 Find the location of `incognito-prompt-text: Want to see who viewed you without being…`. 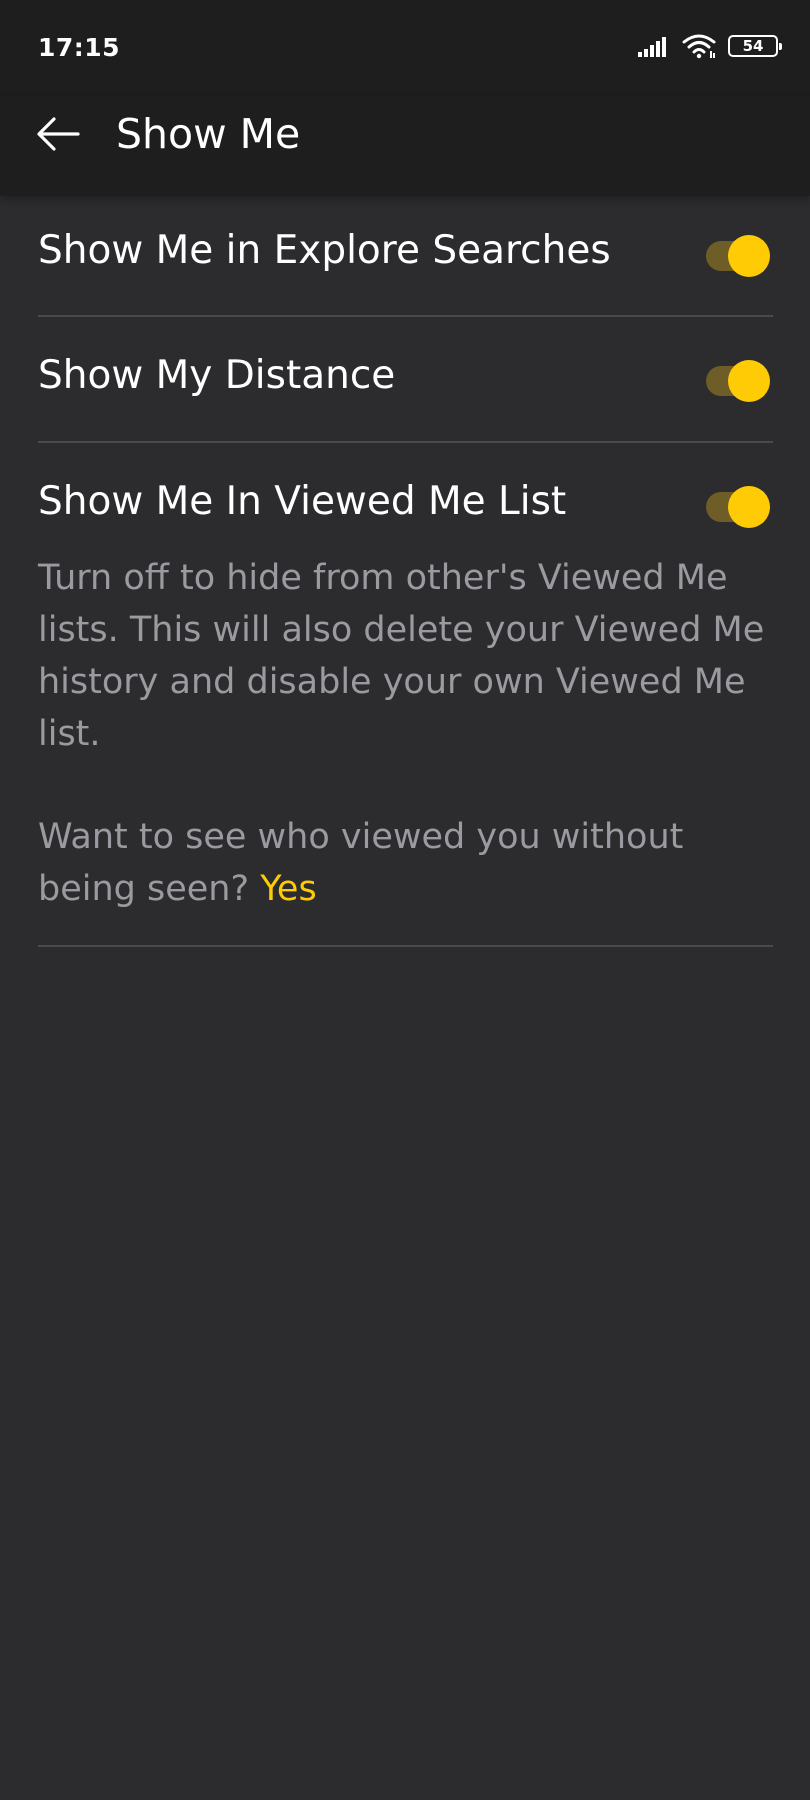

incognito-prompt-text: Want to see who viewed you without being… is located at coordinates (361, 863).